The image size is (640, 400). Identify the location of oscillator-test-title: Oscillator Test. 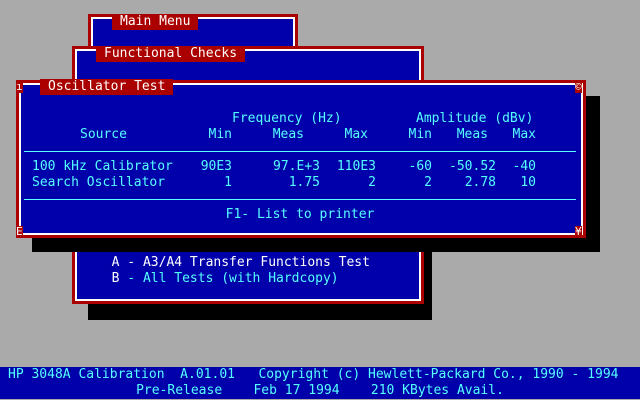
(107, 87).